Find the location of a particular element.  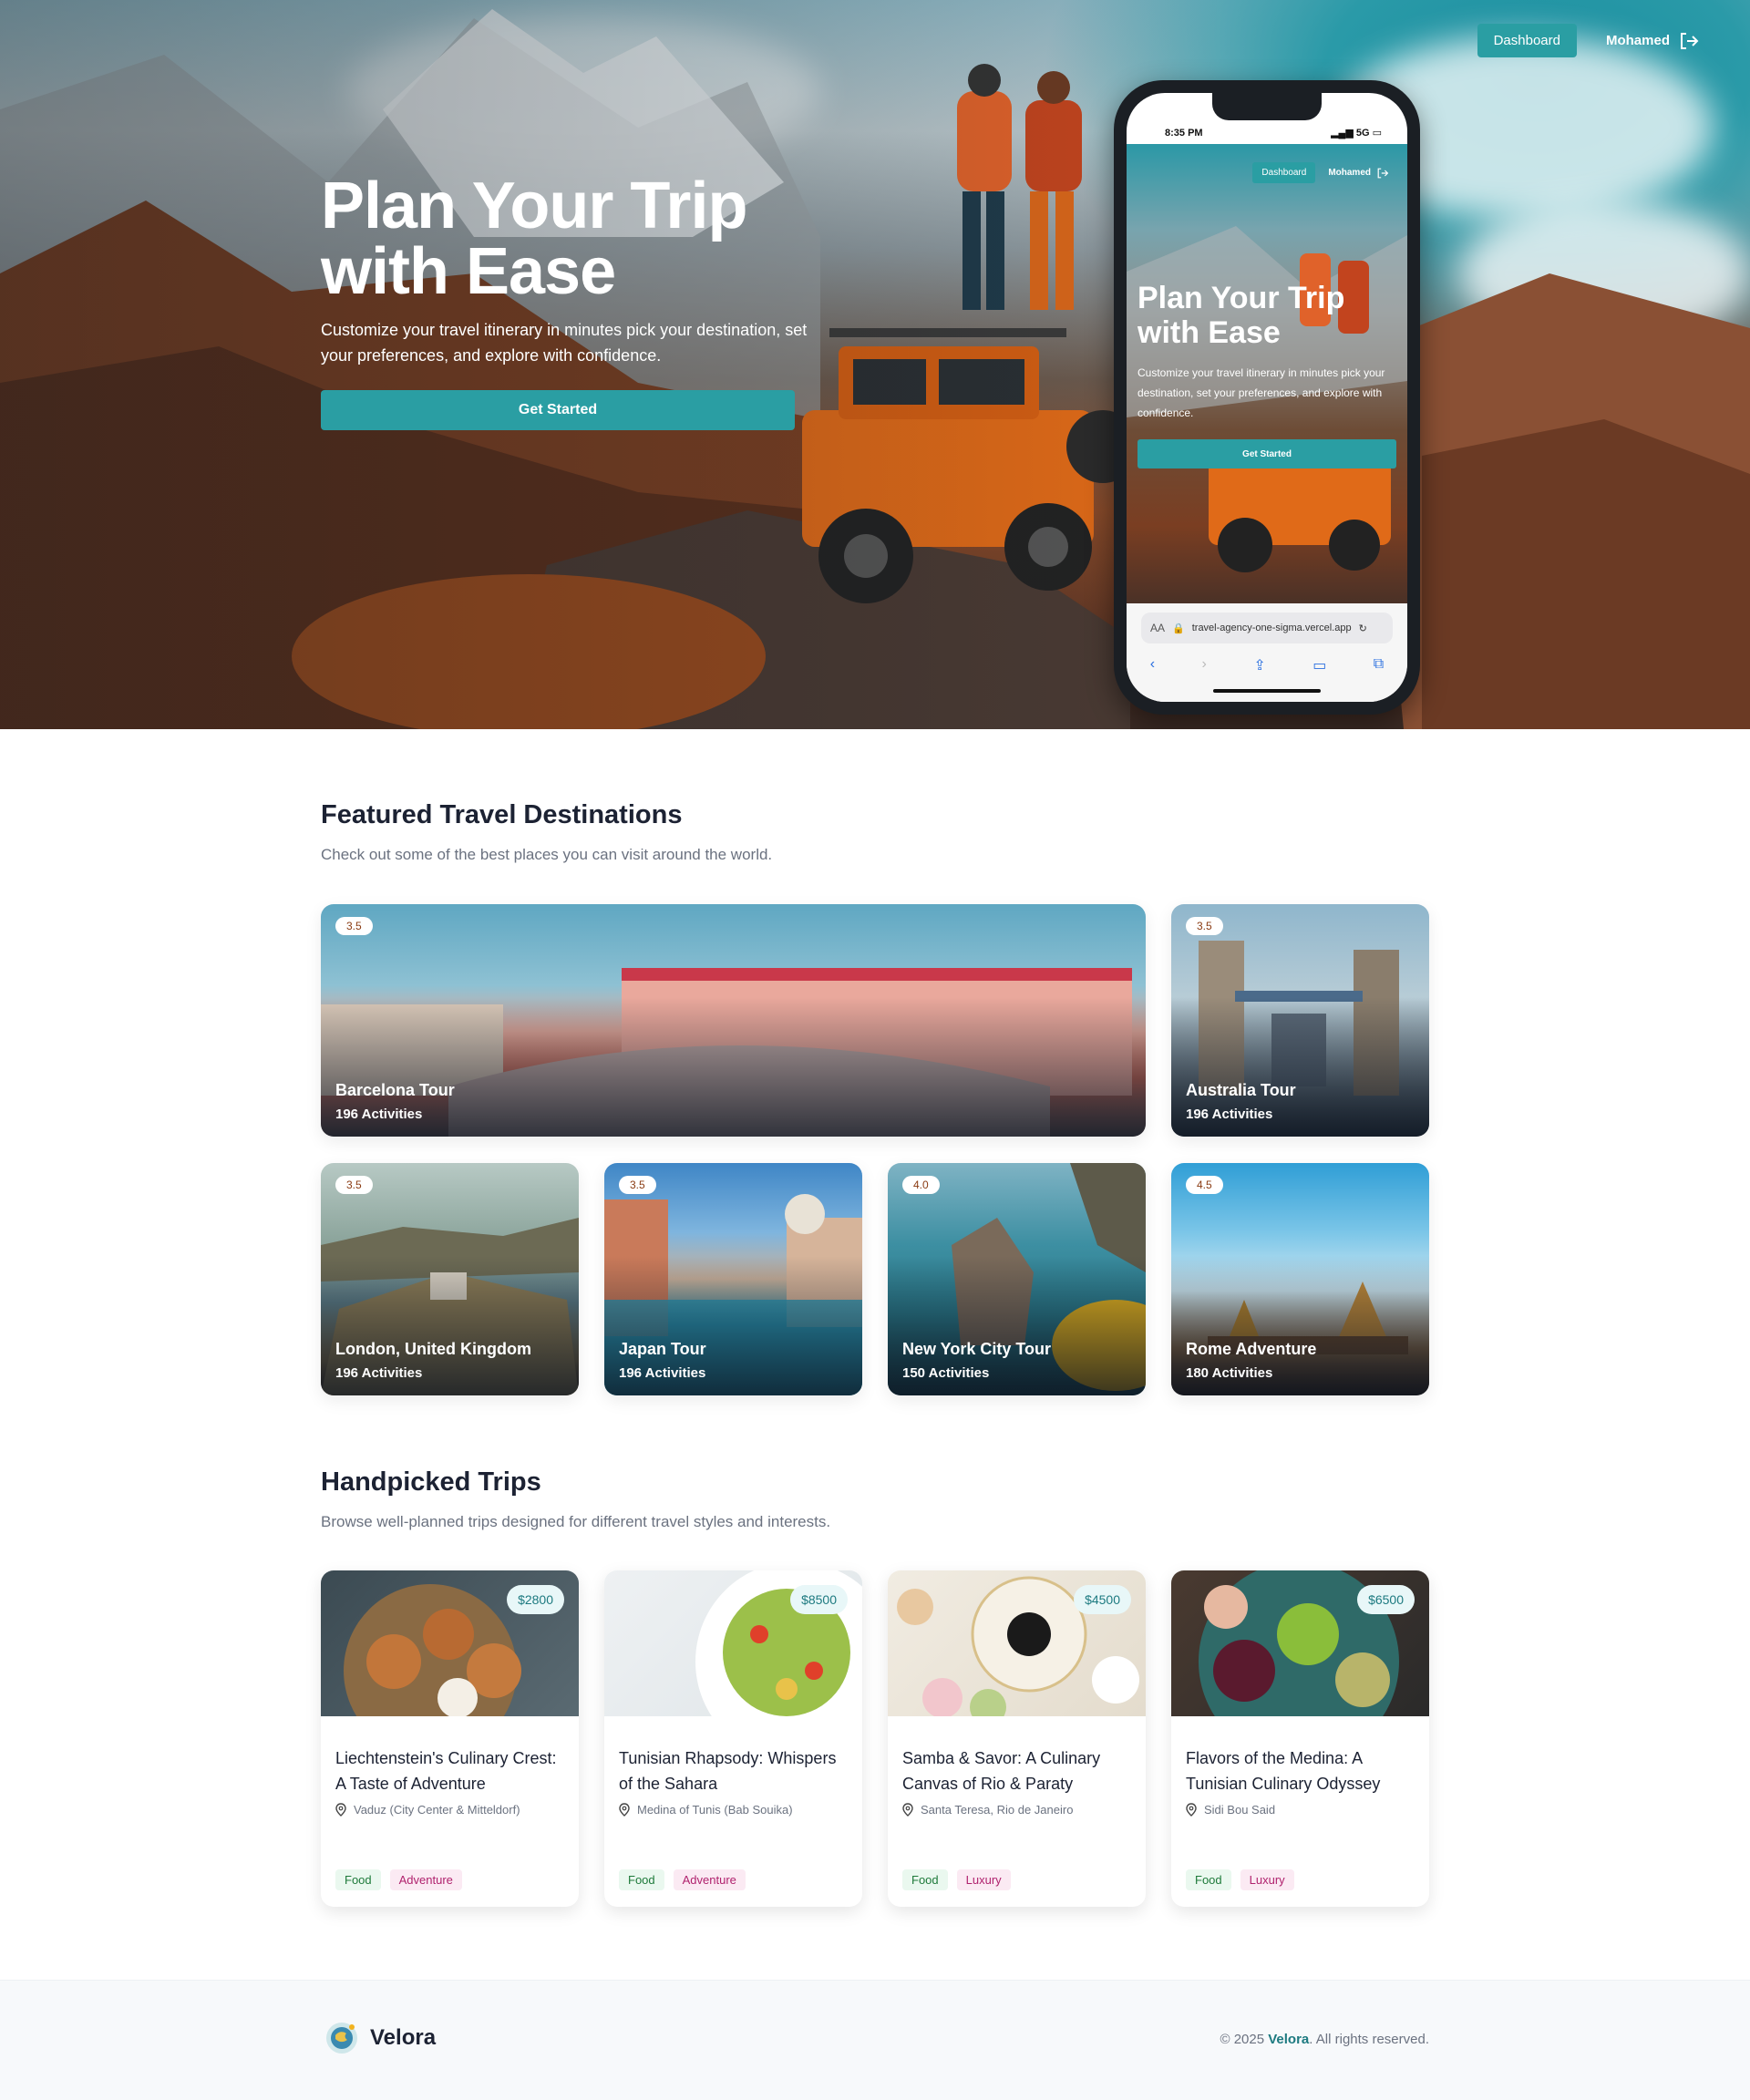

price-badge: $6500 is located at coordinates (1386, 1600).